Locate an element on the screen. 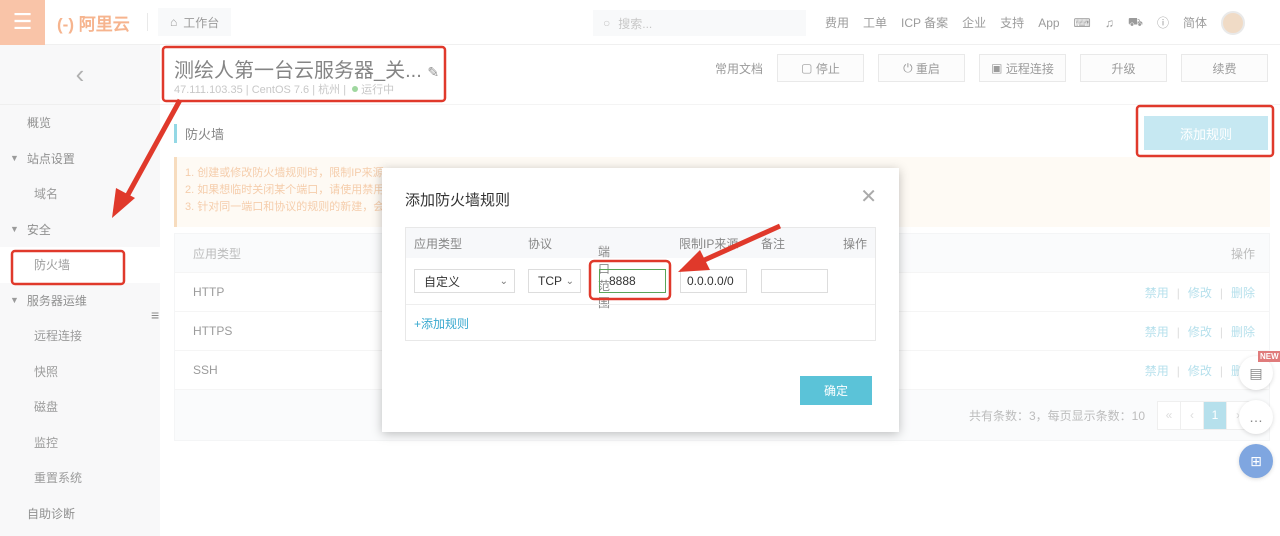 This screenshot has width=1280, height=536. port-range-input: 8888 is located at coordinates (632, 281).